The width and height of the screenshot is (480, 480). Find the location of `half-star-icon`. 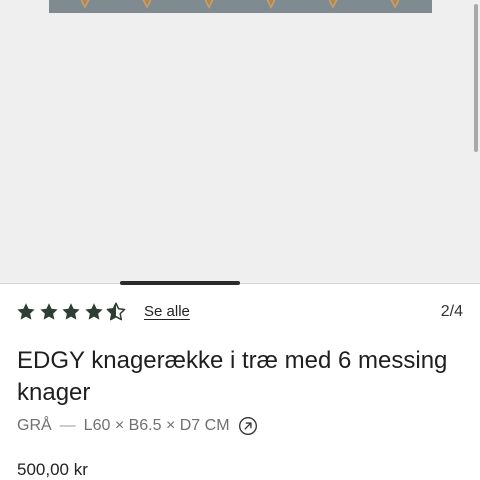

half-star-icon is located at coordinates (116, 311).